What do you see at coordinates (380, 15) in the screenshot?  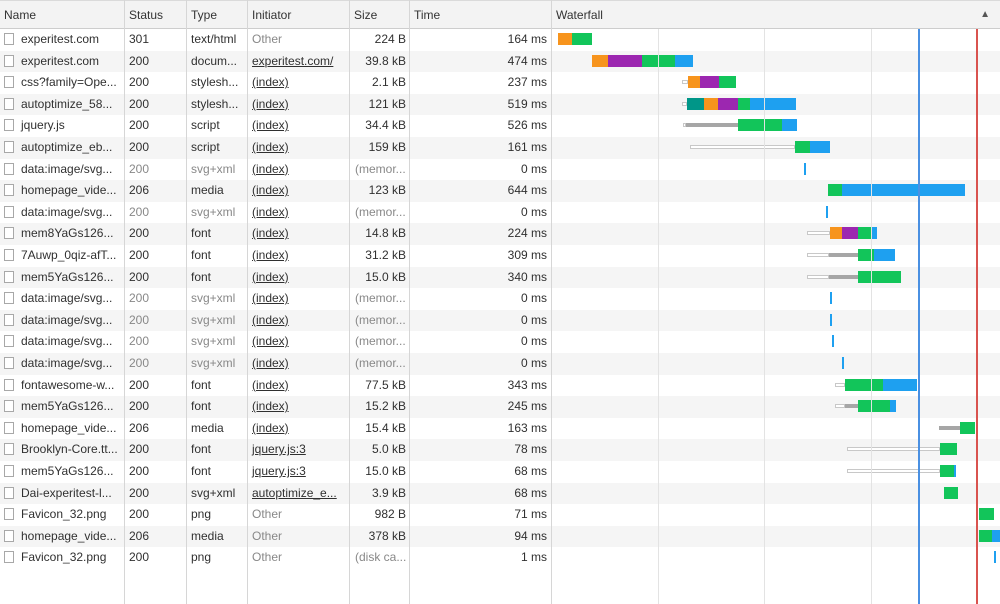 I see `column-header-size: Size` at bounding box center [380, 15].